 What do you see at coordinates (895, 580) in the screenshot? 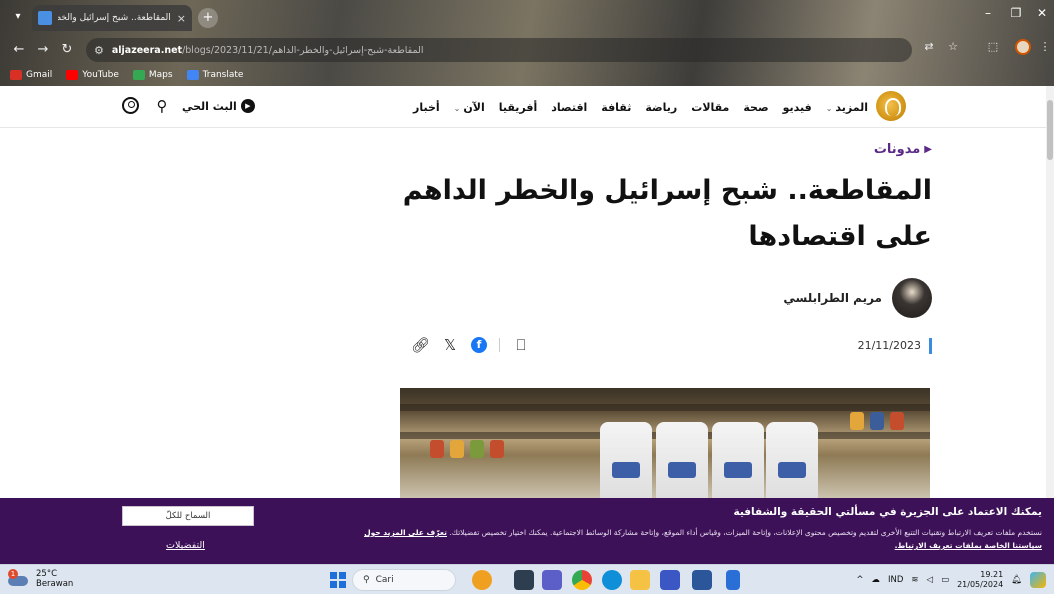
I see `input-language: IND` at bounding box center [895, 580].